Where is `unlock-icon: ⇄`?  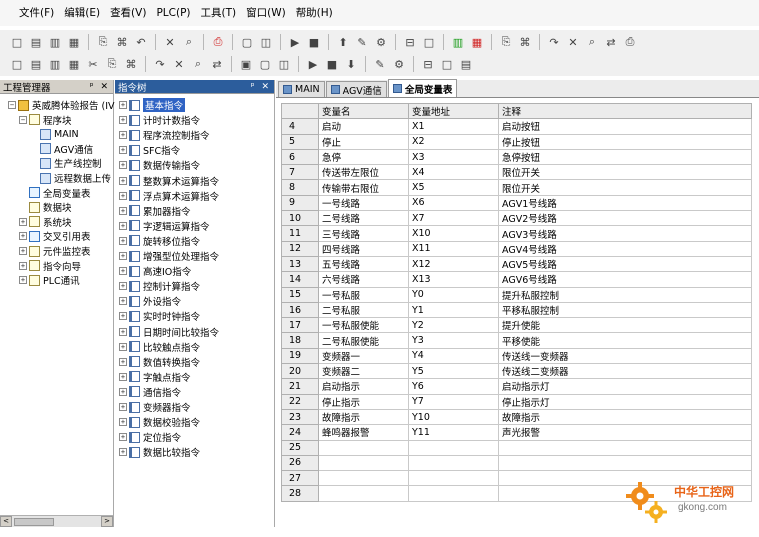 unlock-icon: ⇄ is located at coordinates (611, 42).